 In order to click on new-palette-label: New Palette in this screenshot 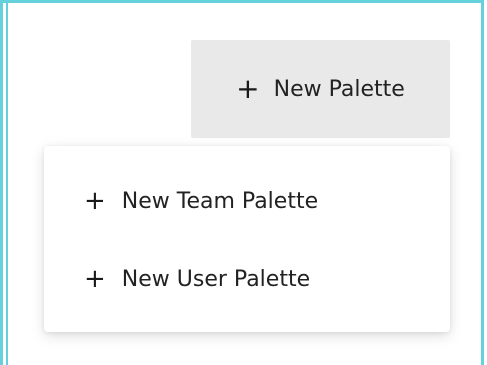, I will do `click(339, 89)`.